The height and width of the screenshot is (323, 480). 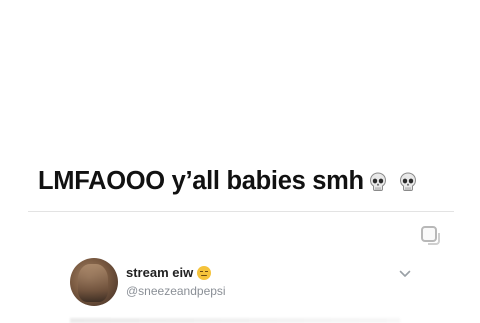 What do you see at coordinates (235, 320) in the screenshot?
I see `cut-off-tweet-text` at bounding box center [235, 320].